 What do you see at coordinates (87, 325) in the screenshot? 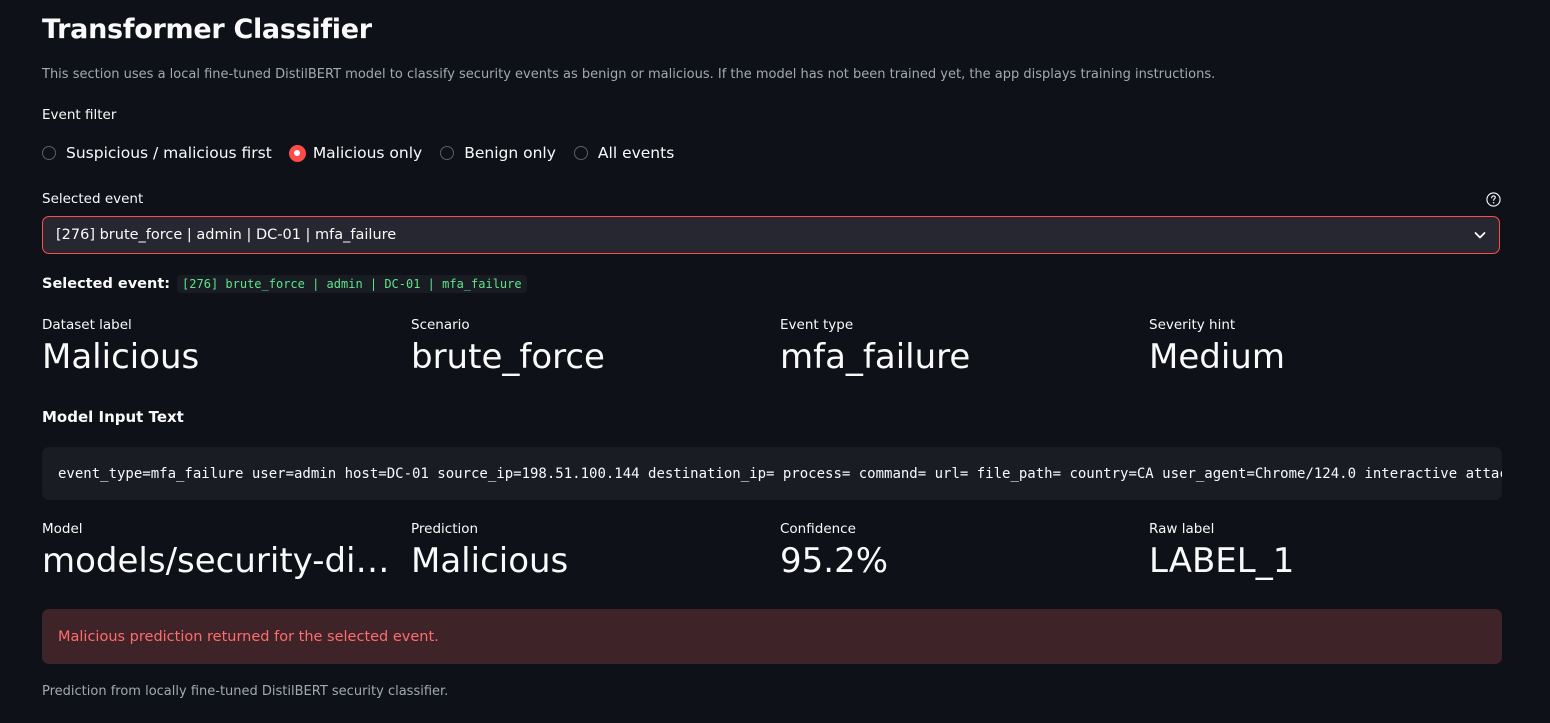
I see `metric-label: Dataset label` at bounding box center [87, 325].